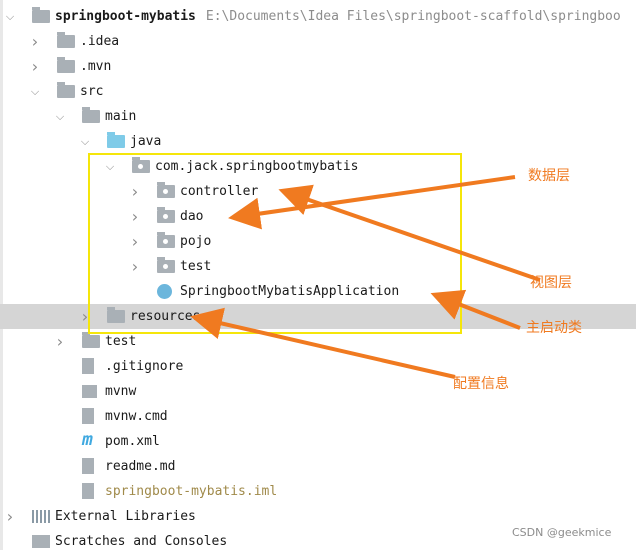  What do you see at coordinates (554, 328) in the screenshot?
I see `annotation-main-class: 主启动类` at bounding box center [554, 328].